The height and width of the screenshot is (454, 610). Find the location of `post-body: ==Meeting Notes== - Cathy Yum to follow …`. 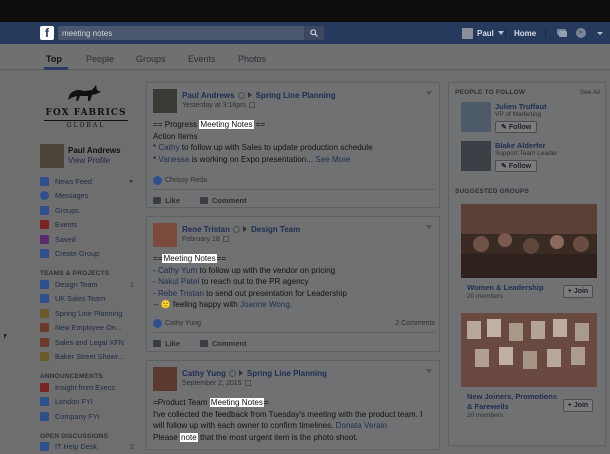

post-body: ==Meeting Notes== - Cathy Yum to follow … is located at coordinates (294, 282).